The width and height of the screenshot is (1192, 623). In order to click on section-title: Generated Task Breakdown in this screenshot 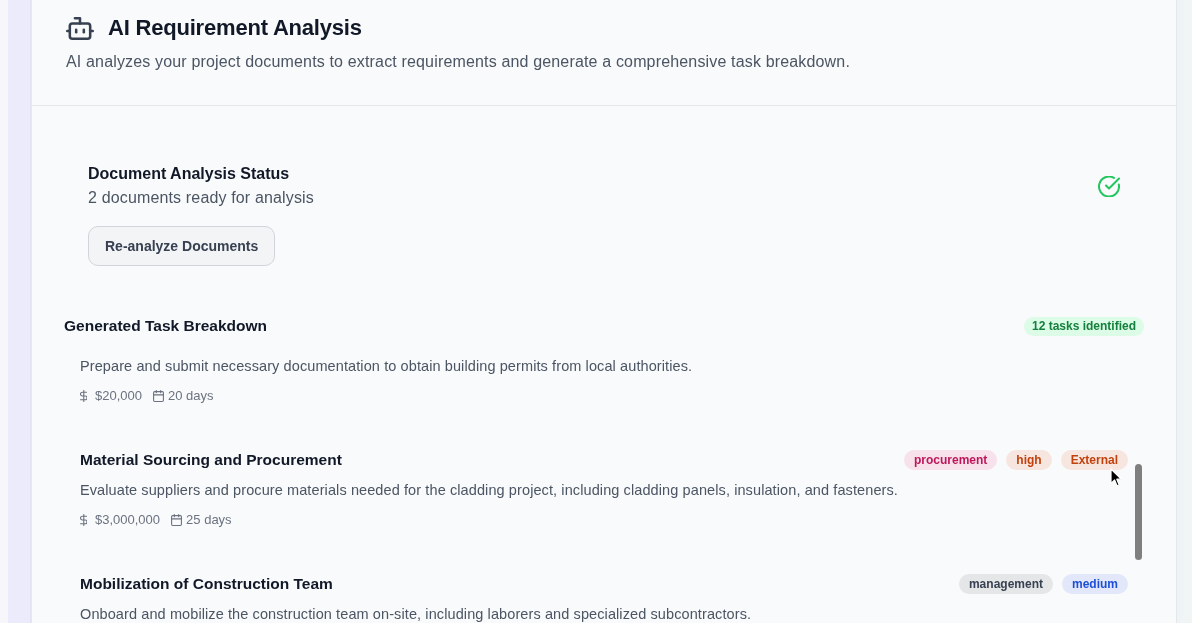, I will do `click(165, 326)`.